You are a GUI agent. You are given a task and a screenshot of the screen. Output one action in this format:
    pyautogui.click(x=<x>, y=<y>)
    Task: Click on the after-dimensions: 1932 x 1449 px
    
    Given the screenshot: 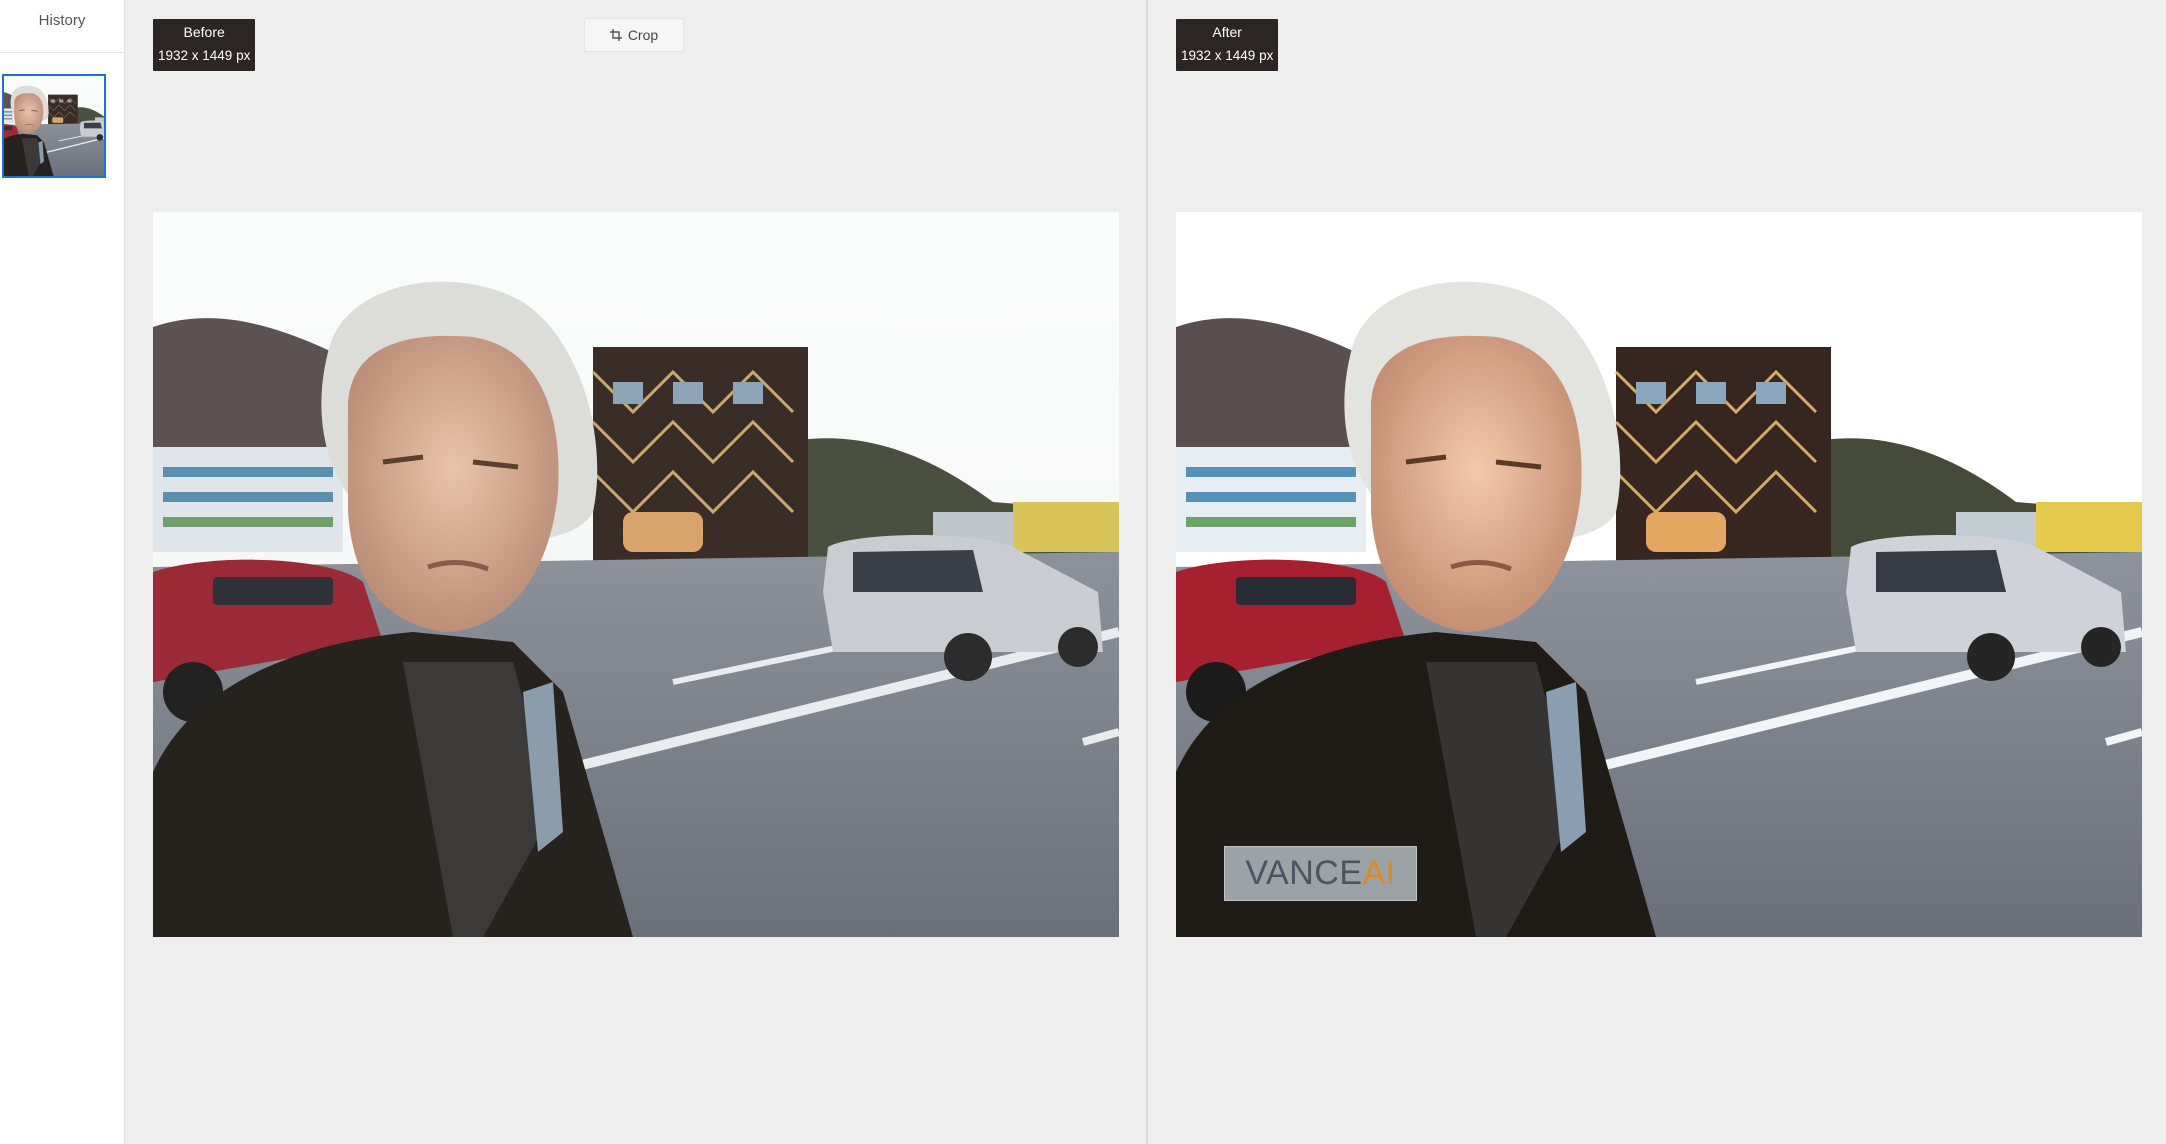 What is the action you would take?
    pyautogui.click(x=1227, y=55)
    